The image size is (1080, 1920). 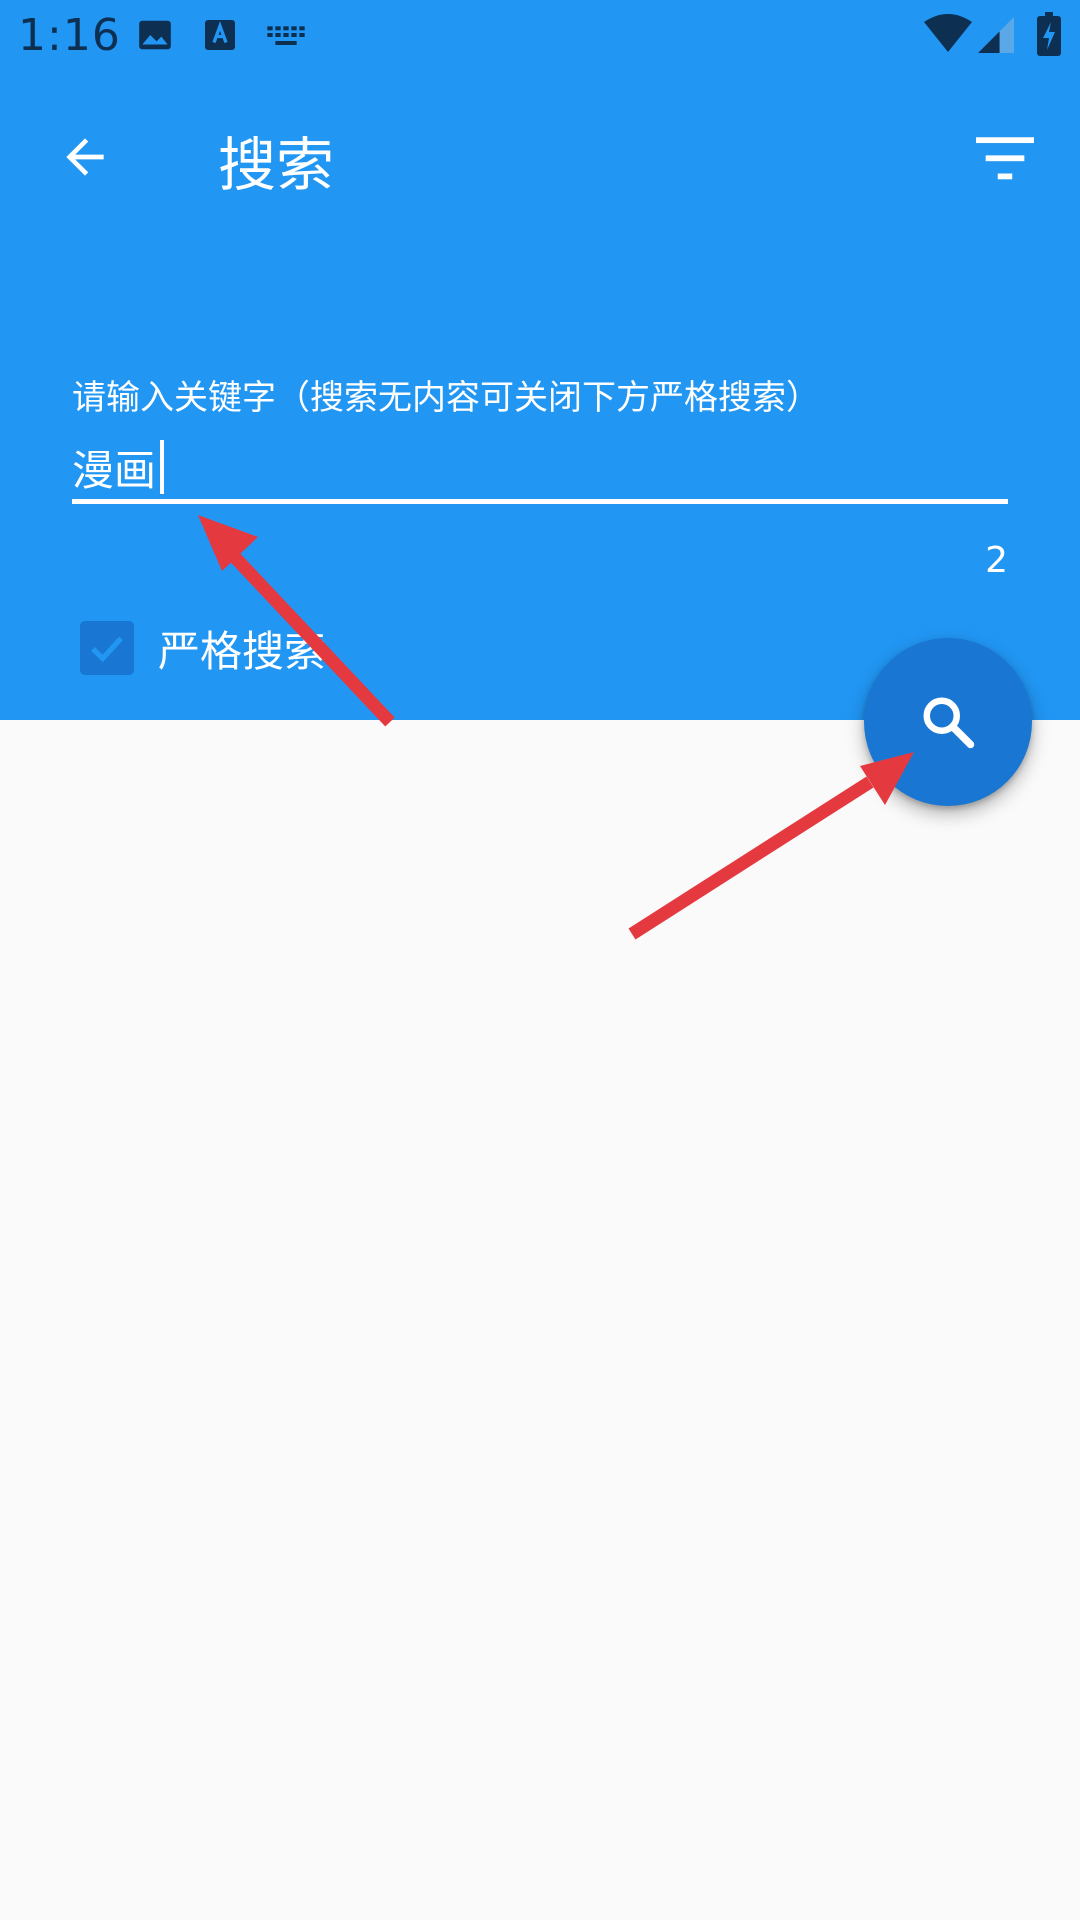 I want to click on wifi-icon, so click(x=948, y=36).